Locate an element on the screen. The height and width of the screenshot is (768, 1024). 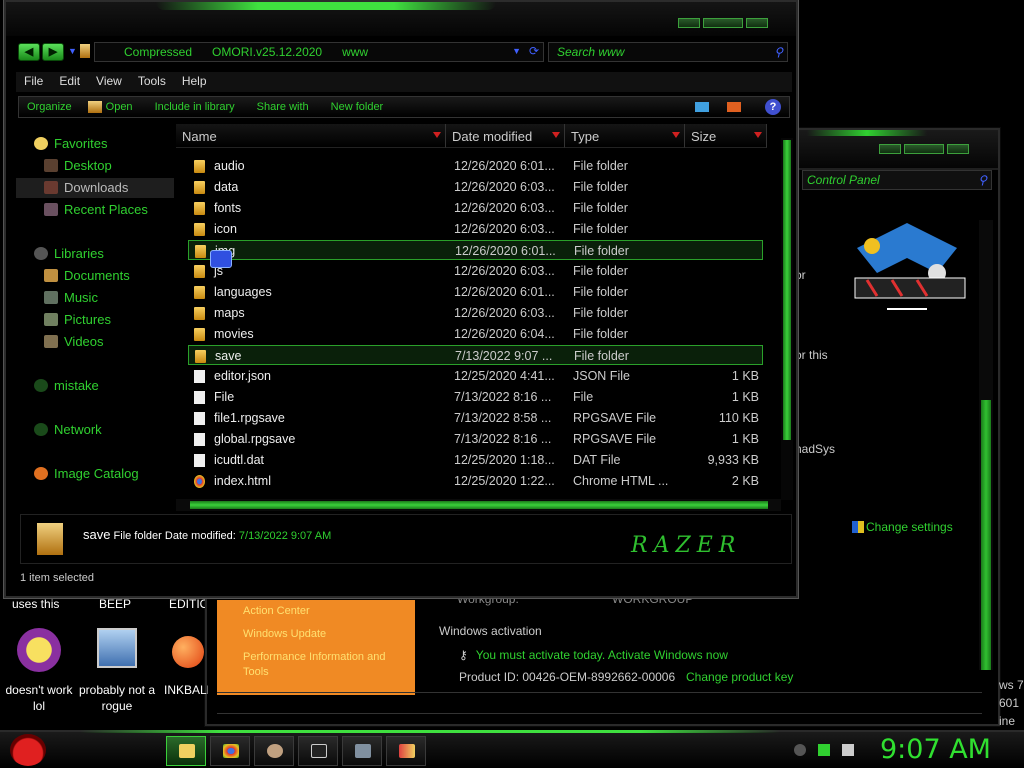
forward-button: ▶ is located at coordinates (53, 52).